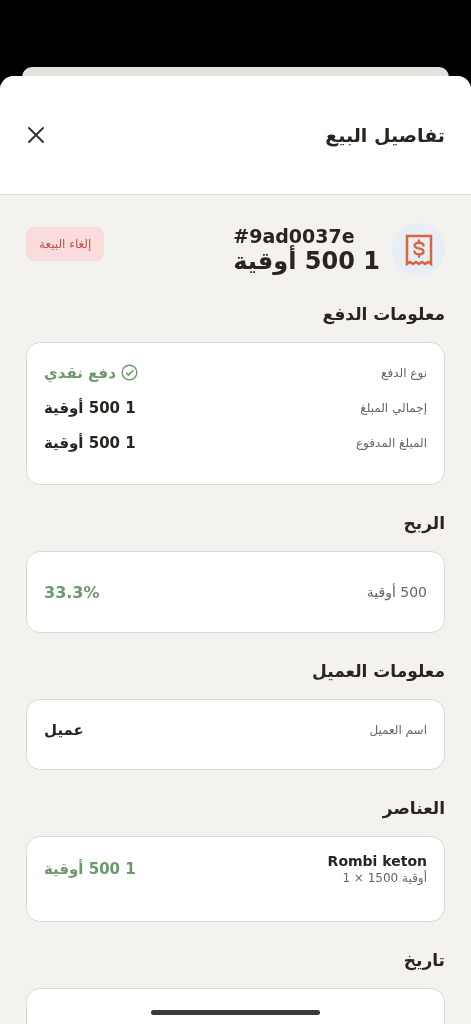 The image size is (471, 1024). I want to click on section-heading: الربح, so click(423, 523).